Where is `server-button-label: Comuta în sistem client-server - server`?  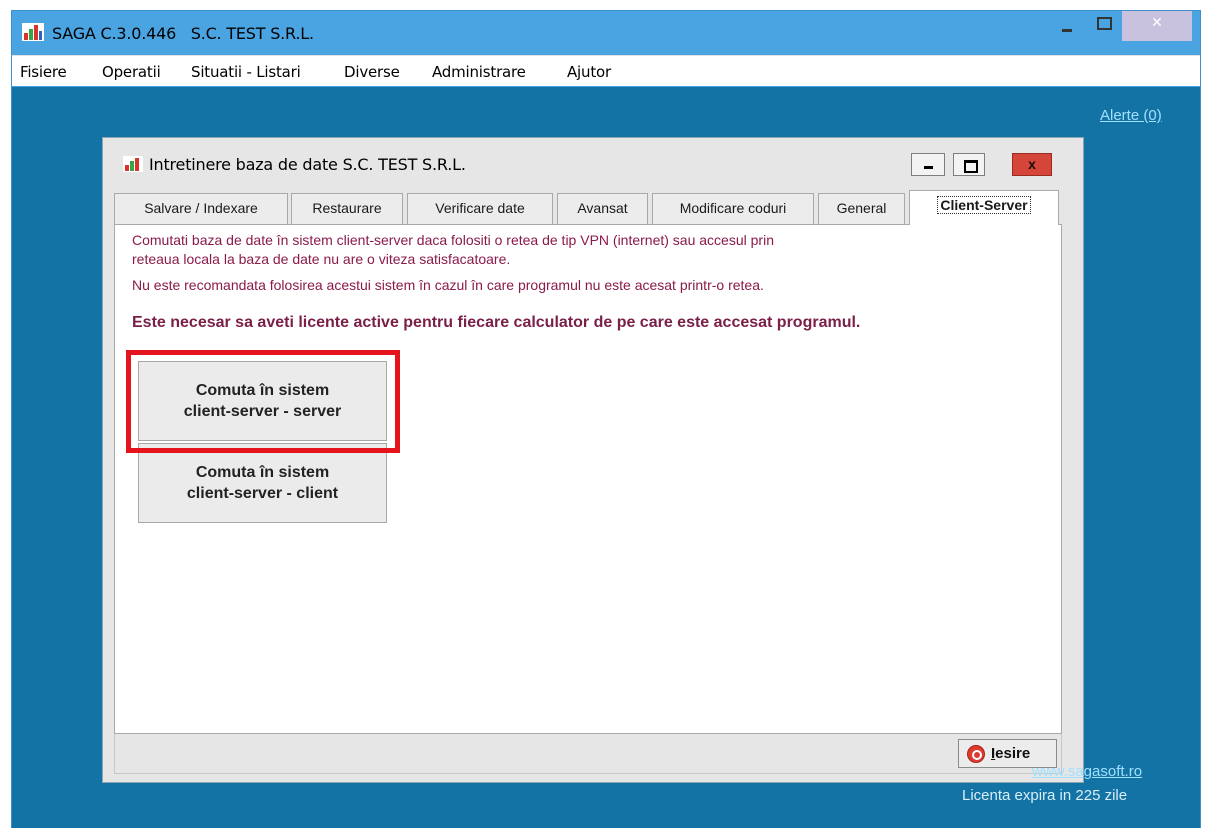
server-button-label: Comuta în sistem client-server - server is located at coordinates (262, 401).